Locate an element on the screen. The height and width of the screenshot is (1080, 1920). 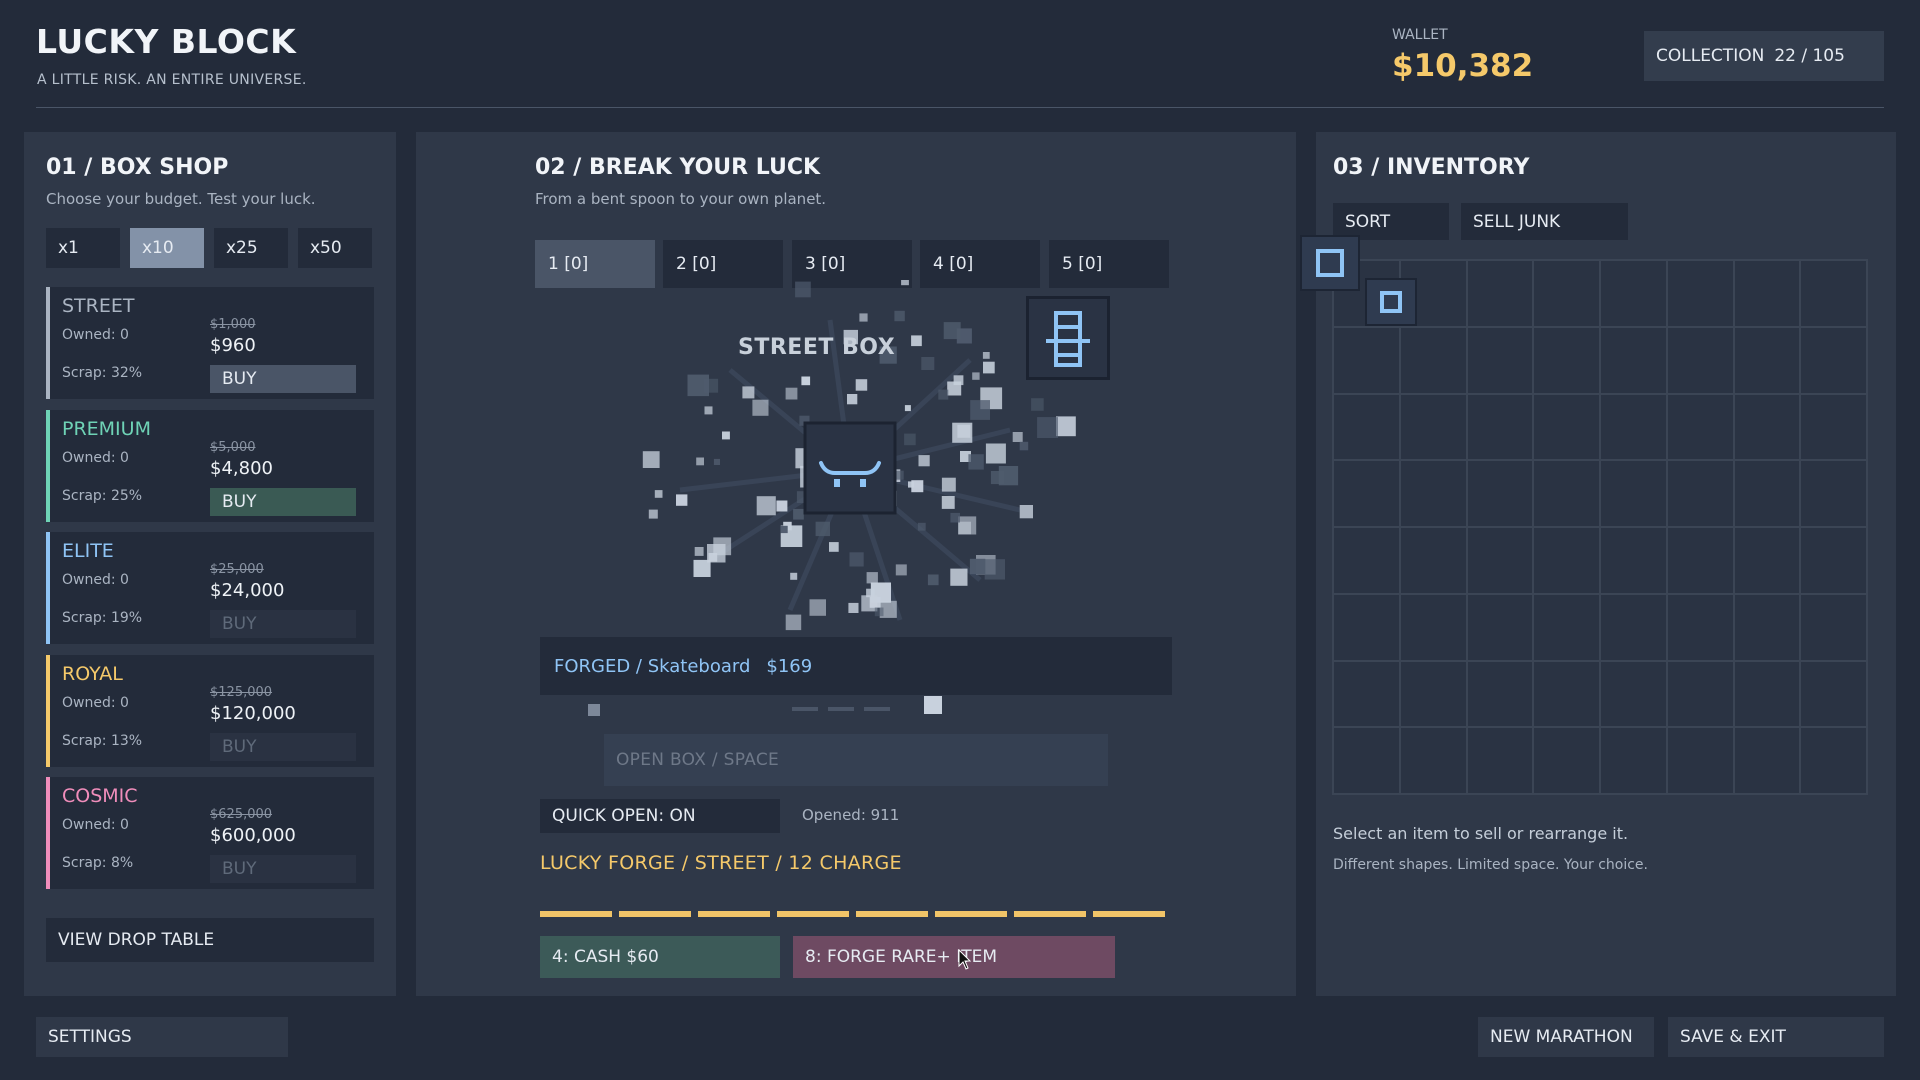
buy-royal-button: BUY is located at coordinates (283, 747).